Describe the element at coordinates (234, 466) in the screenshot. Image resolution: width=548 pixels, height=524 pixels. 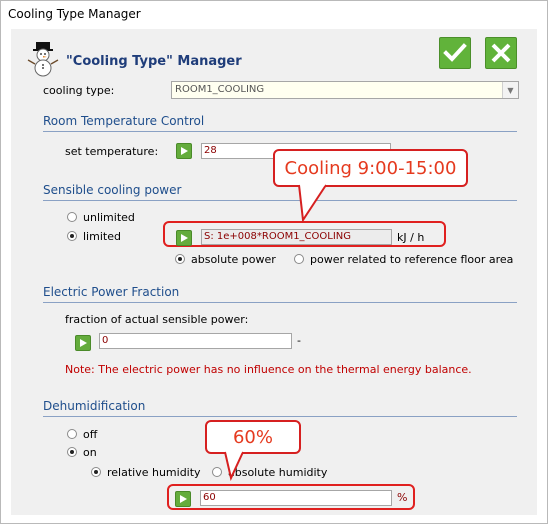
I see `humidity-callout-pointer-icon` at that location.